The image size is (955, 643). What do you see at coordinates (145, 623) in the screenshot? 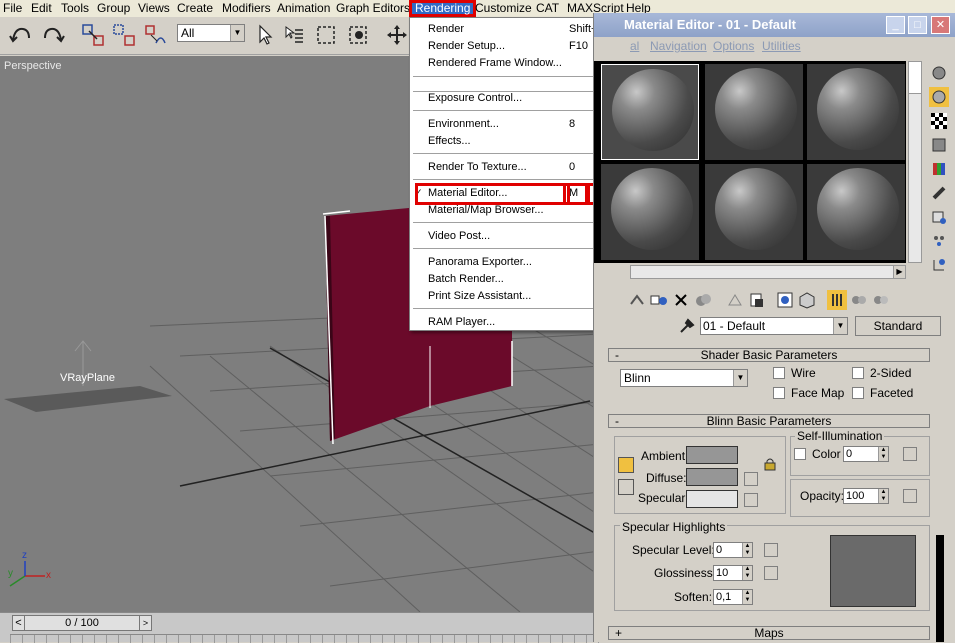
I see `time-next-button: >` at bounding box center [145, 623].